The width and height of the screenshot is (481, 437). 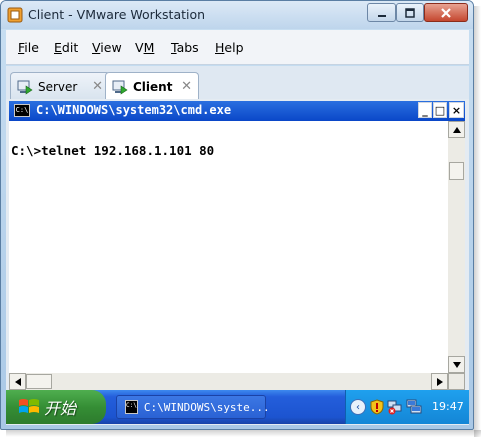 I want to click on window-title: Client - VMware Workstation, so click(x=117, y=14).